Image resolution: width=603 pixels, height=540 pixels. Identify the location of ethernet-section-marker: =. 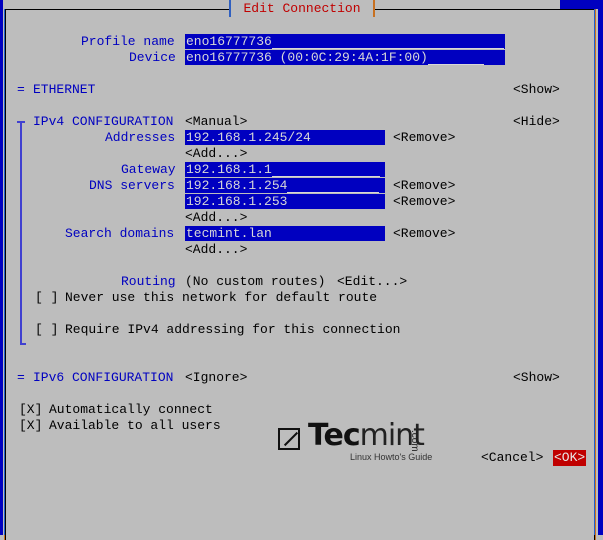
(21, 89).